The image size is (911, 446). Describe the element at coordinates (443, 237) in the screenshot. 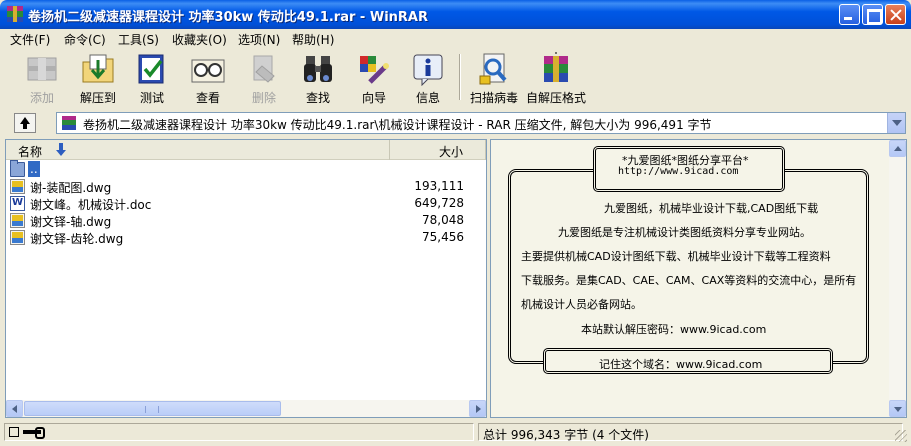

I see `row-size: 75,456` at that location.